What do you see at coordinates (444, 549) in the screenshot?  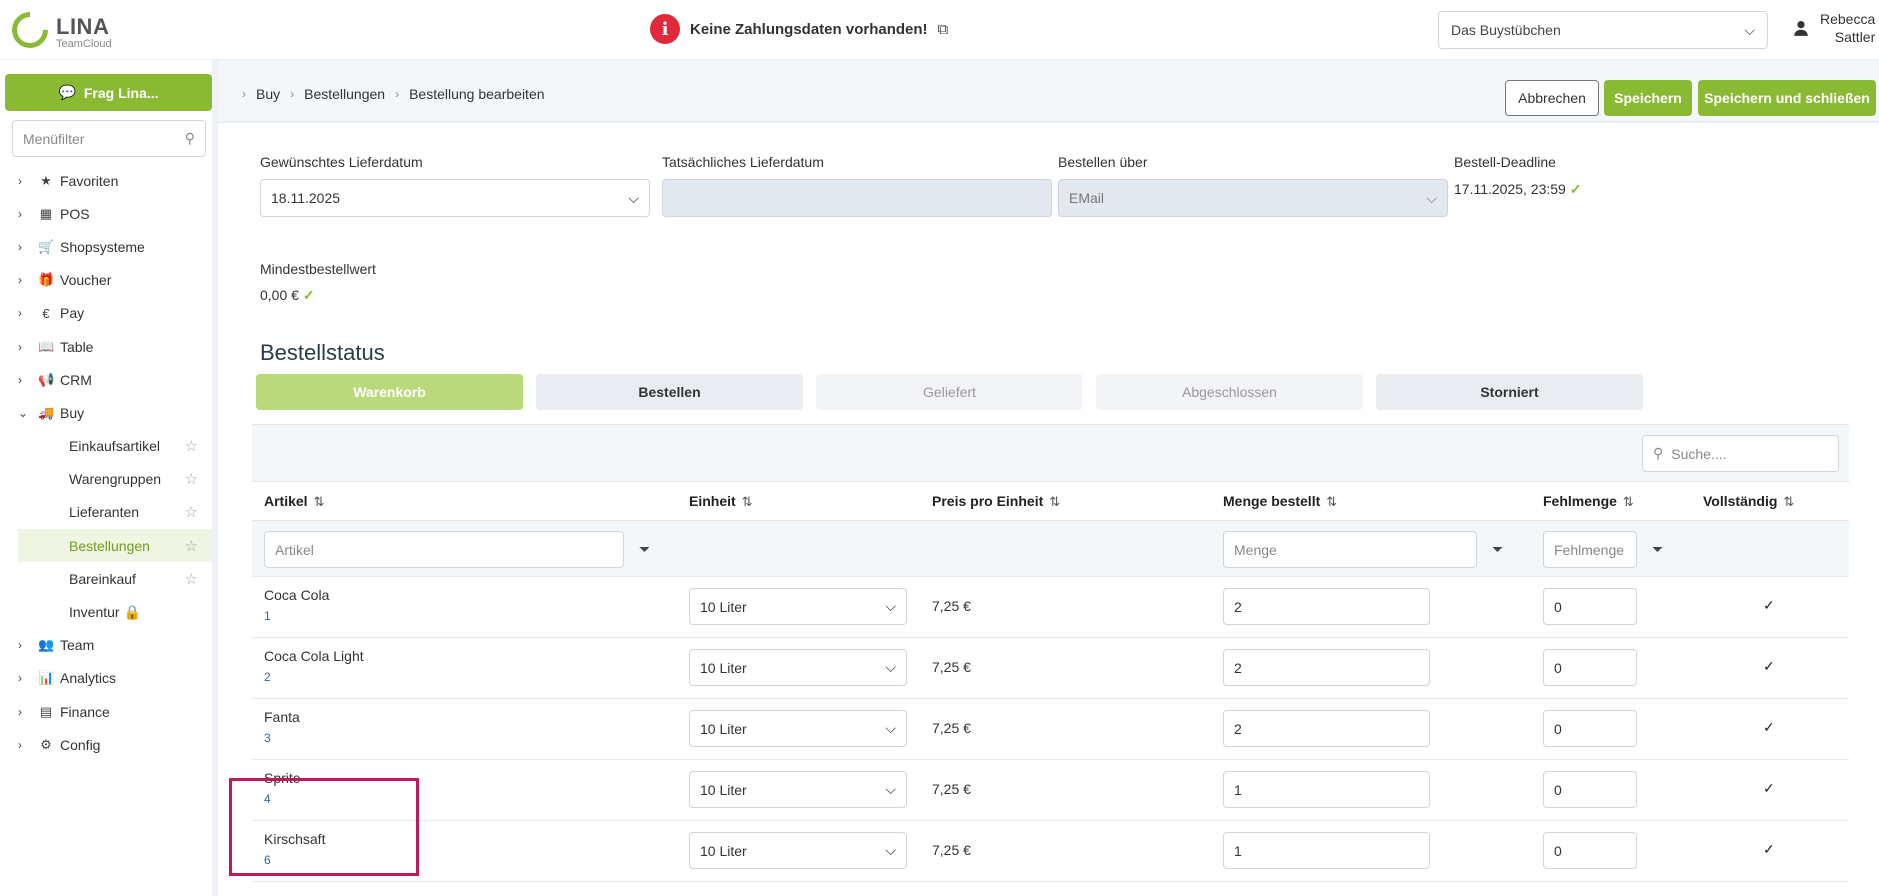 I see `filter-artikel-input: Artikel` at bounding box center [444, 549].